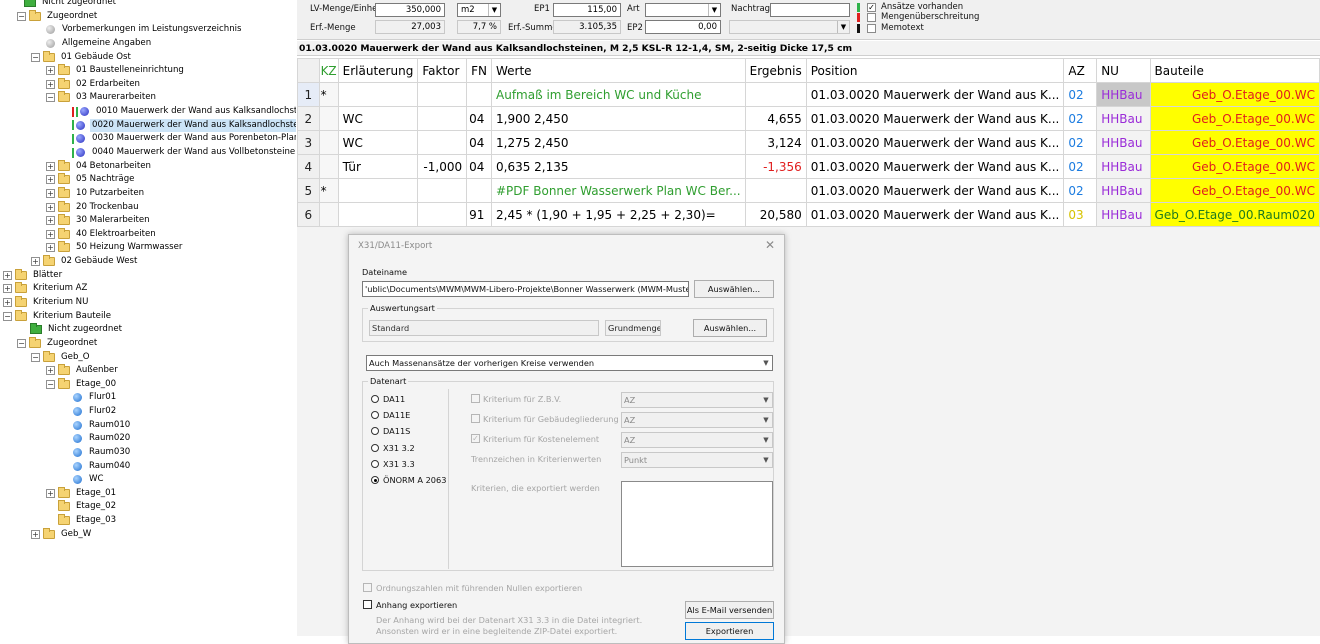 This screenshot has width=1320, height=644. Describe the element at coordinates (618, 94) in the screenshot. I see `werte-cell: Aufmaß im Bereich WC und Küche` at that location.